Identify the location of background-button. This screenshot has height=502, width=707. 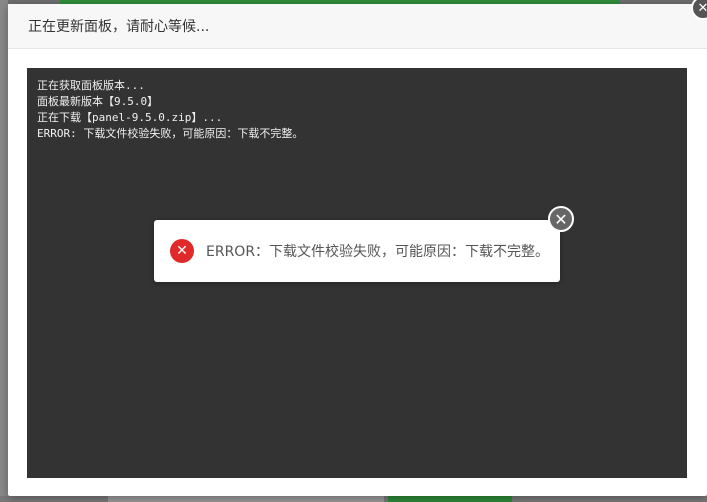
(246, 499).